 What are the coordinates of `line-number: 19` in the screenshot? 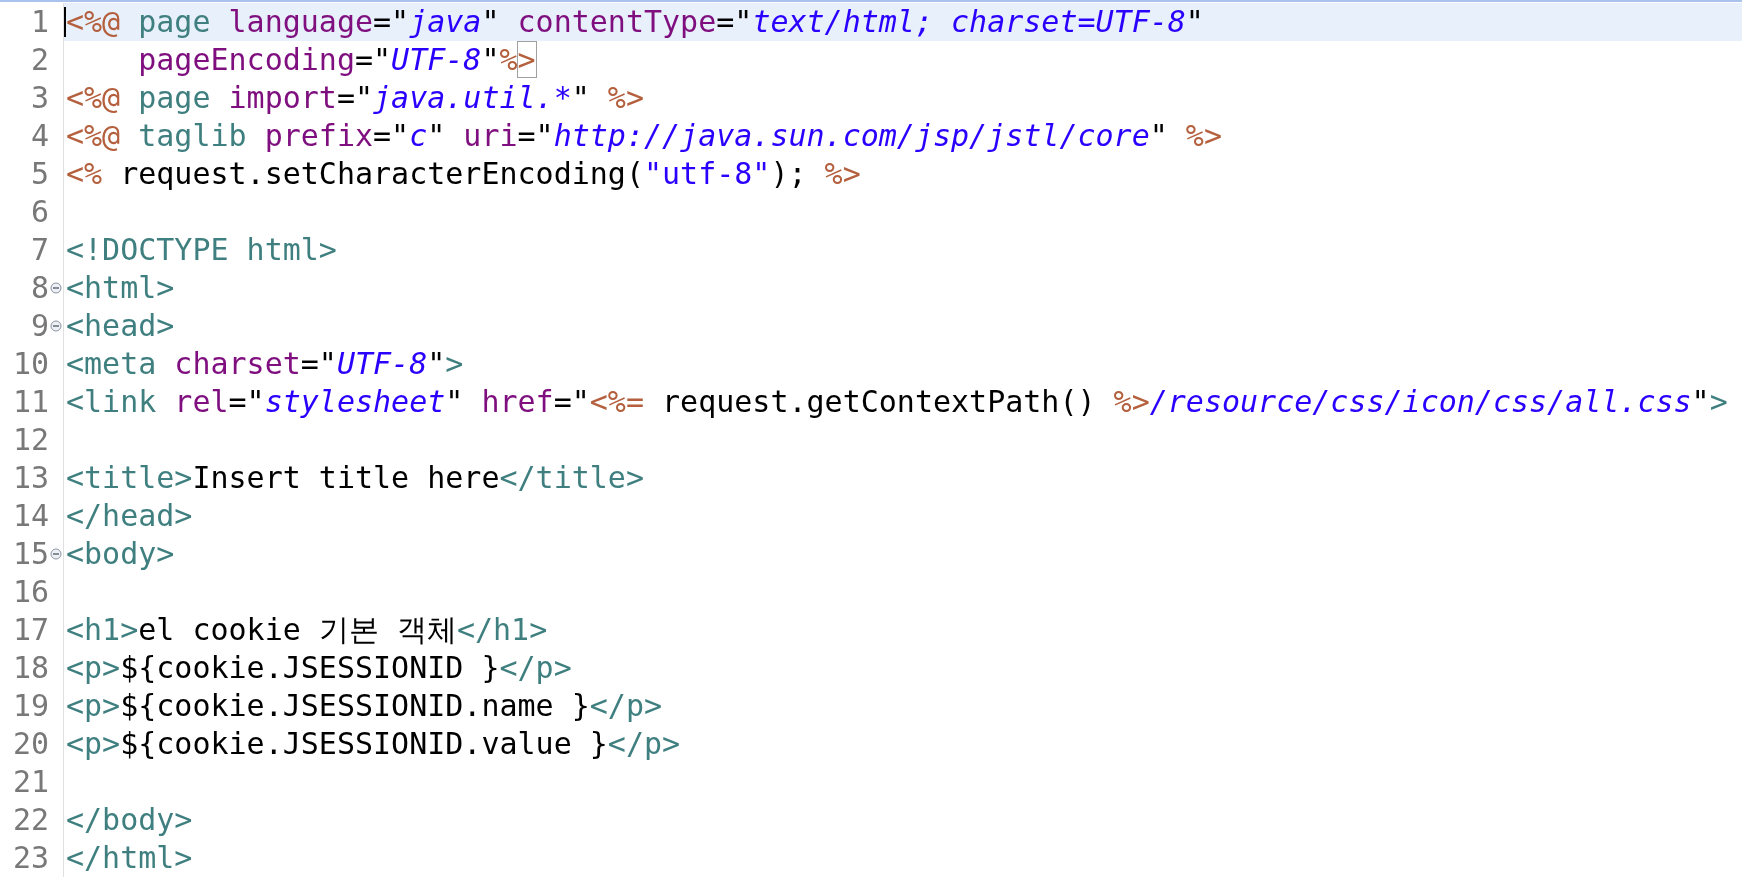 It's located at (30, 706).